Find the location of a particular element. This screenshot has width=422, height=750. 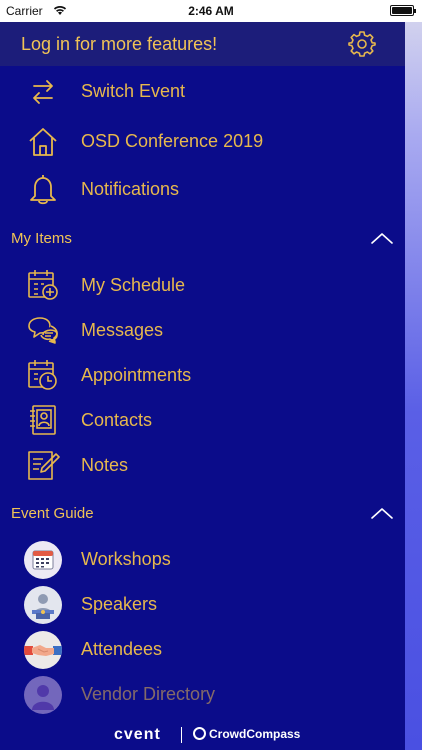

menu-item-messages: Messages is located at coordinates (202, 331).